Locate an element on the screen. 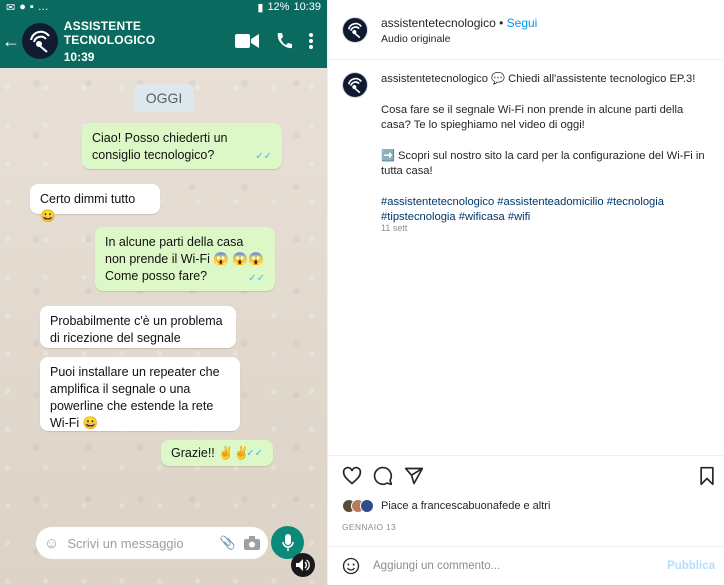 This screenshot has height=585, width=724. profile-avatar is located at coordinates (355, 30).